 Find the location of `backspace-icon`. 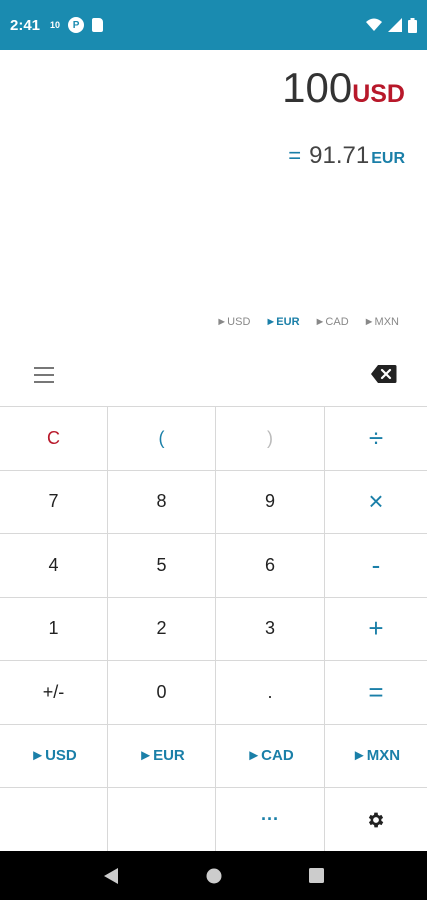

backspace-icon is located at coordinates (384, 374).